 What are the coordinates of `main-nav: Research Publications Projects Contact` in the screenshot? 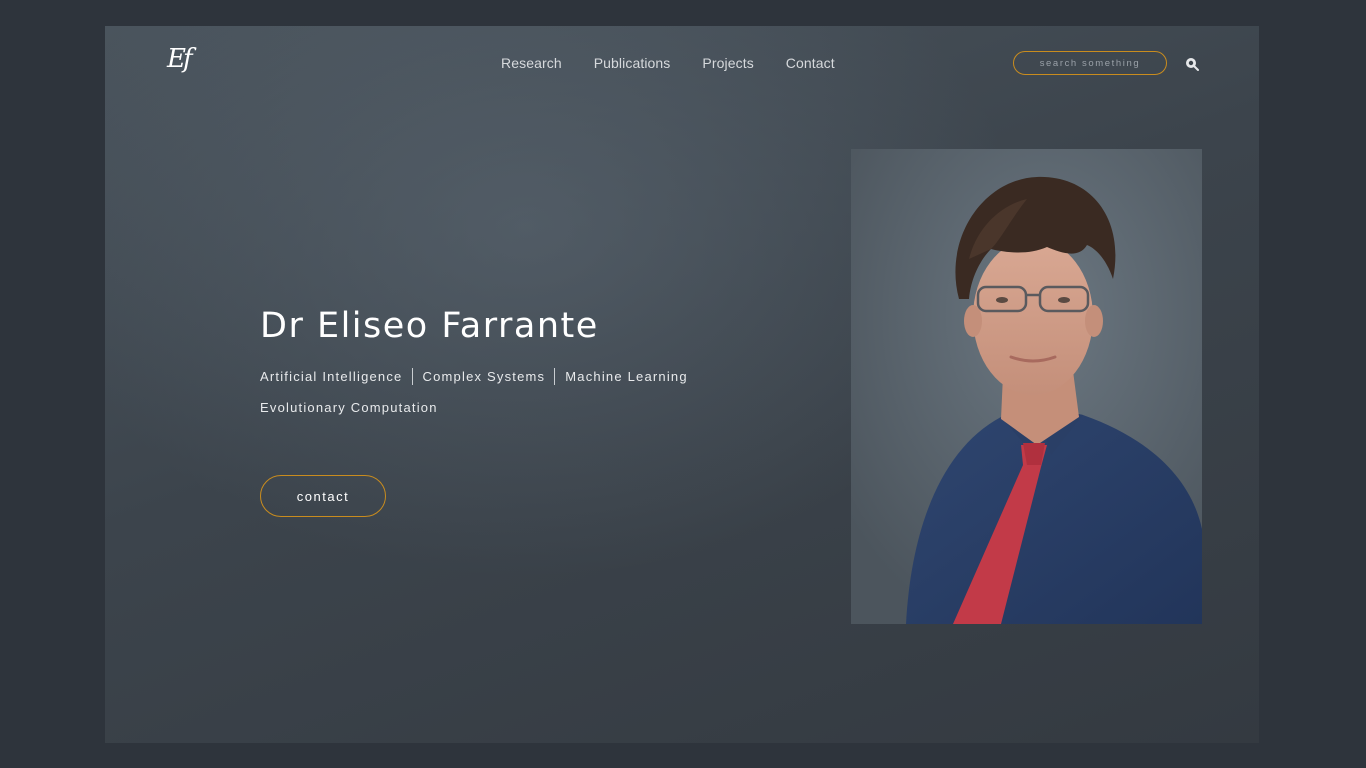 It's located at (668, 63).